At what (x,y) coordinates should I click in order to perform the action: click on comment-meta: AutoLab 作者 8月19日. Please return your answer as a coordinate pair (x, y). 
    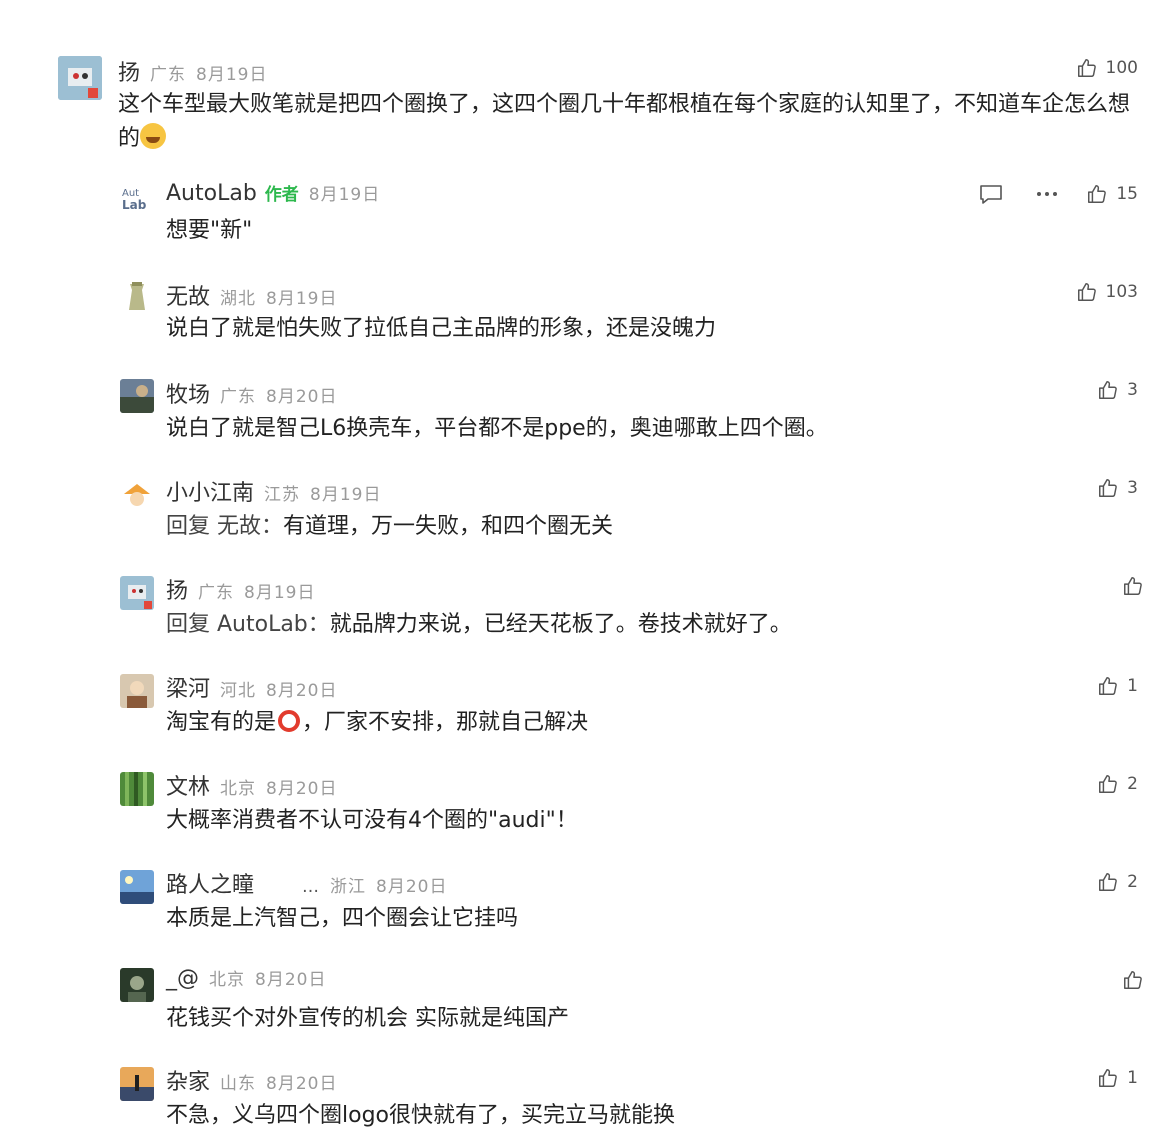
    Looking at the image, I should click on (273, 193).